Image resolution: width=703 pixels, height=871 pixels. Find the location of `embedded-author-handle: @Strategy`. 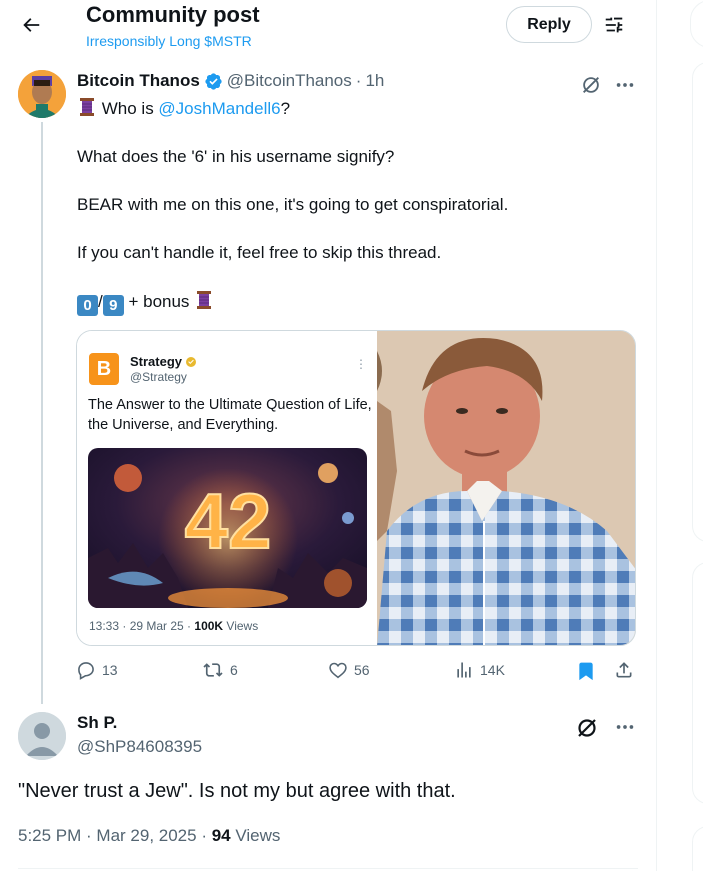

embedded-author-handle: @Strategy is located at coordinates (158, 377).